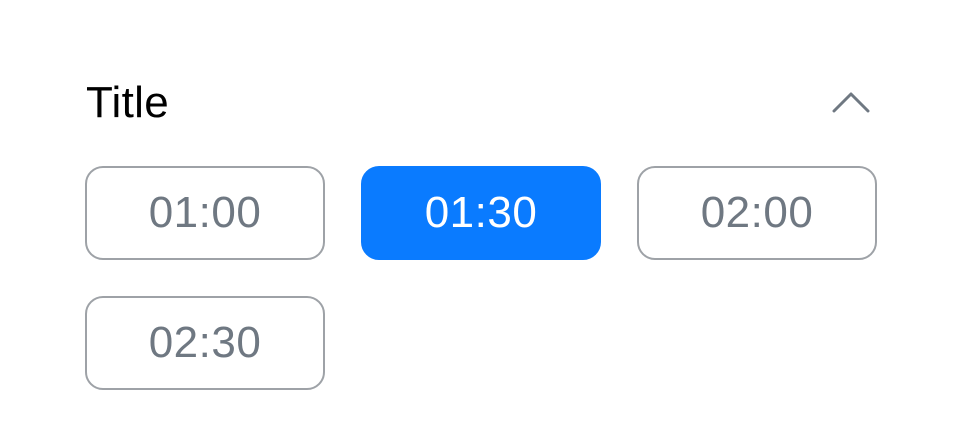 This screenshot has height=438, width=960. I want to click on collapse-button, so click(851, 102).